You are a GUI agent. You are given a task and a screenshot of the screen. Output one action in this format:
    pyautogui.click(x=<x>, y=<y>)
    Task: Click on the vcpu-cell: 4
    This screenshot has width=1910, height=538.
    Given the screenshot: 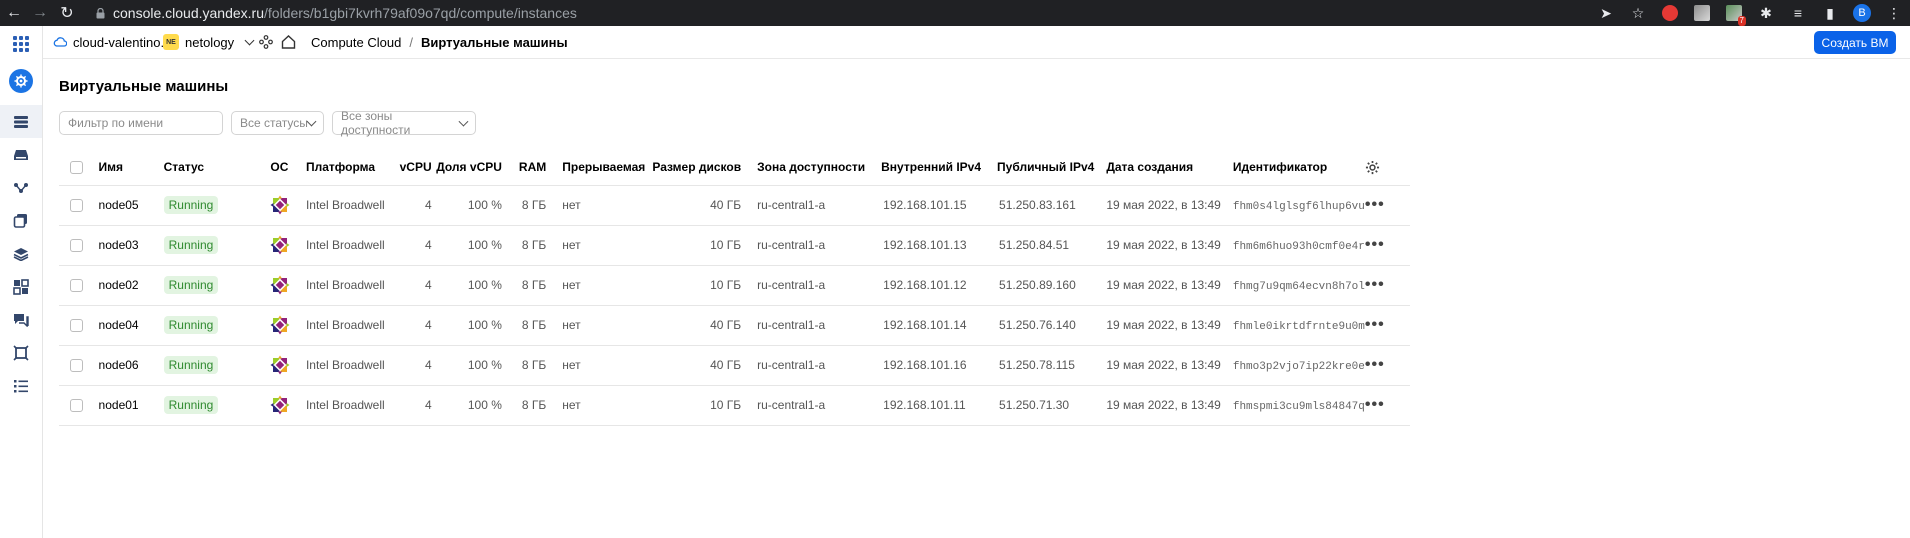 What is the action you would take?
    pyautogui.click(x=415, y=365)
    